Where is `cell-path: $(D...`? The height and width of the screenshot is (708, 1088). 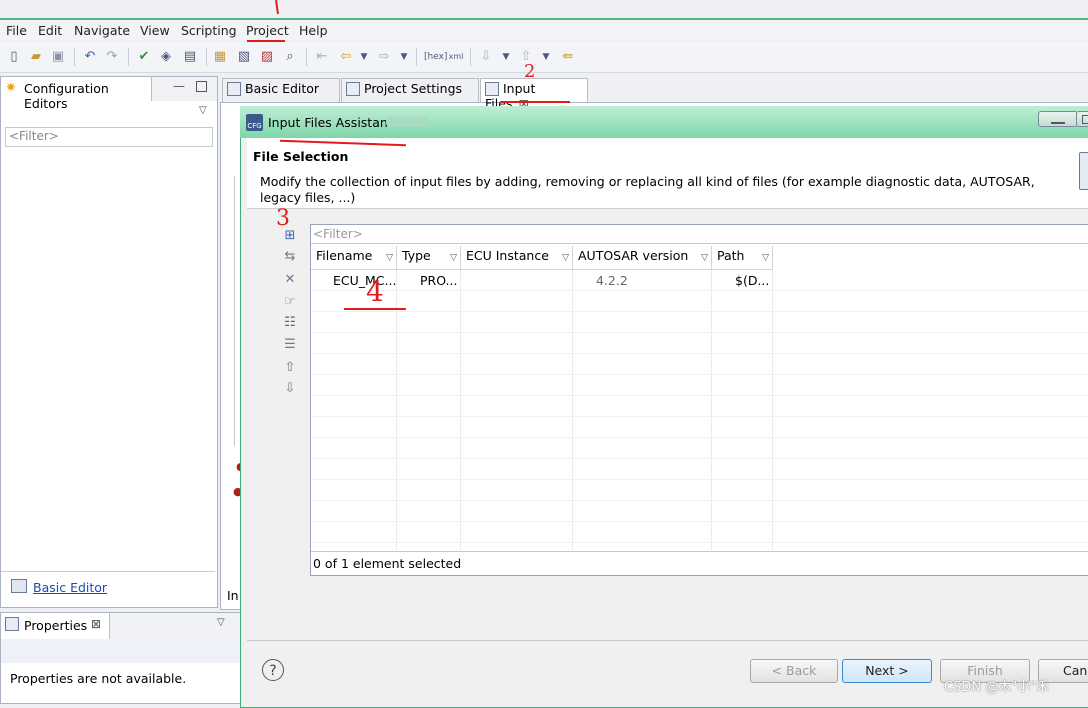
cell-path: $(D... is located at coordinates (752, 280).